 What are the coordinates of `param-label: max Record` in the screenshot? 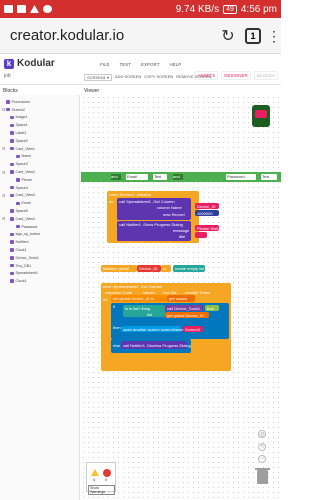 It's located at (174, 214).